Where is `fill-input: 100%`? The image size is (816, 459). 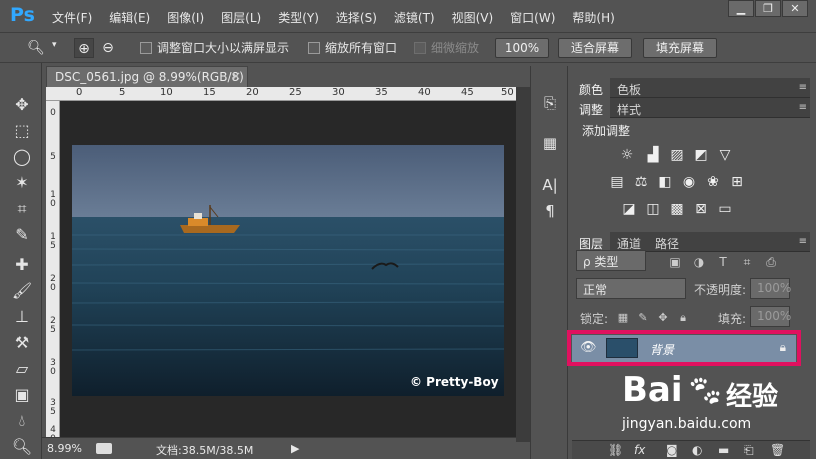
fill-input: 100% is located at coordinates (770, 316).